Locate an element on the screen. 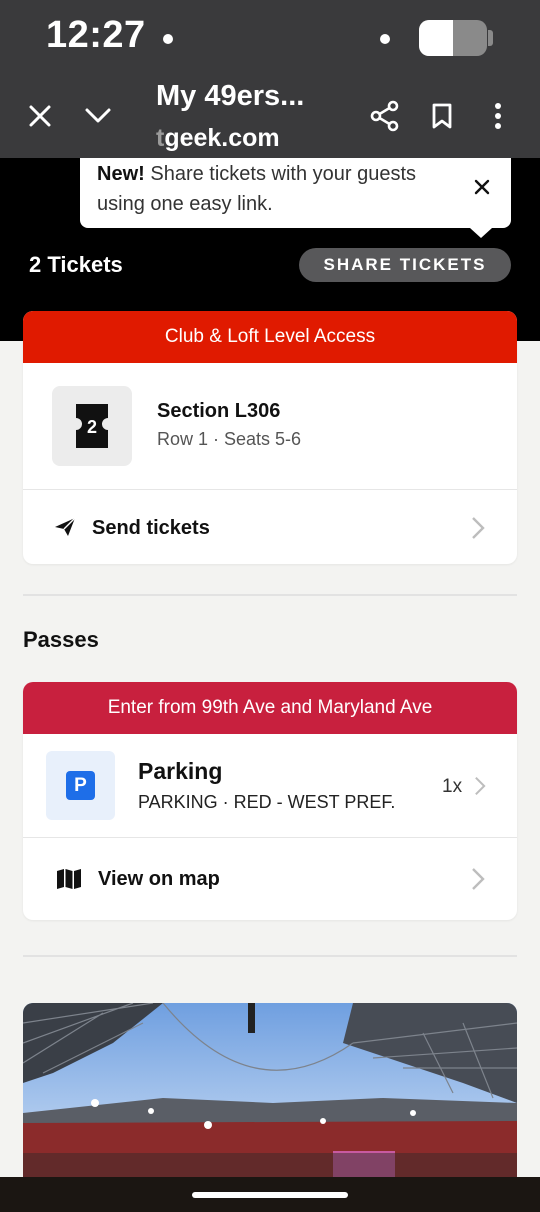  send-tickets-label: Send tickets is located at coordinates (151, 528).